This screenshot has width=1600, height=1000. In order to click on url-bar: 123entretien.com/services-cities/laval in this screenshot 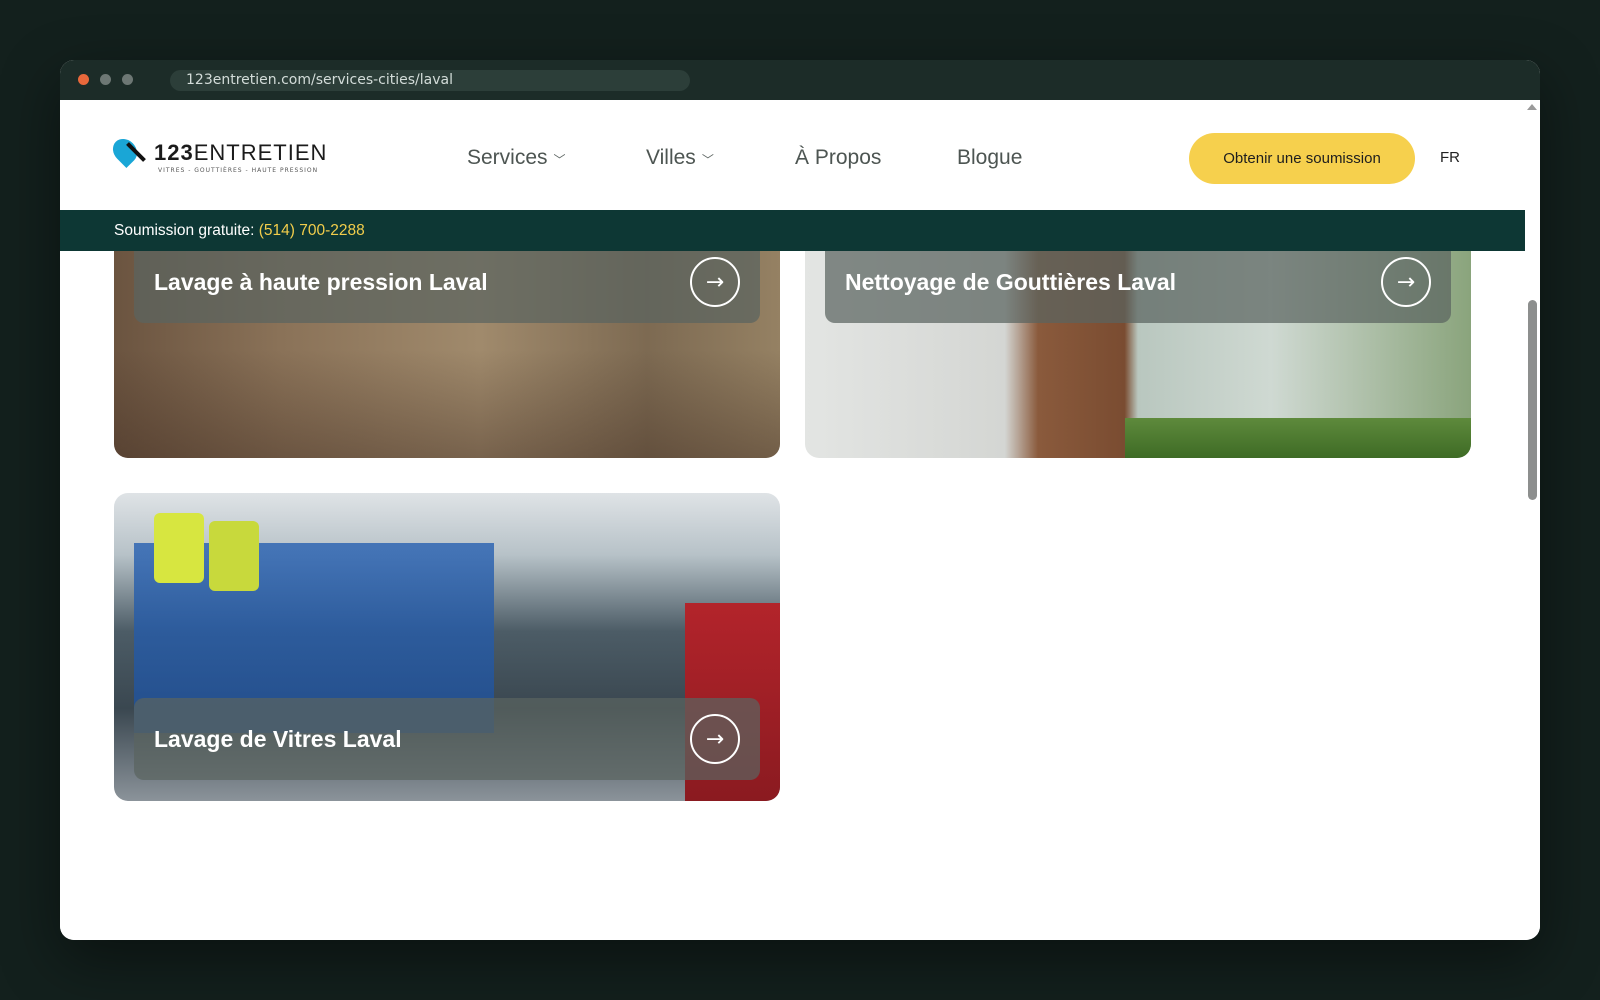, I will do `click(430, 80)`.